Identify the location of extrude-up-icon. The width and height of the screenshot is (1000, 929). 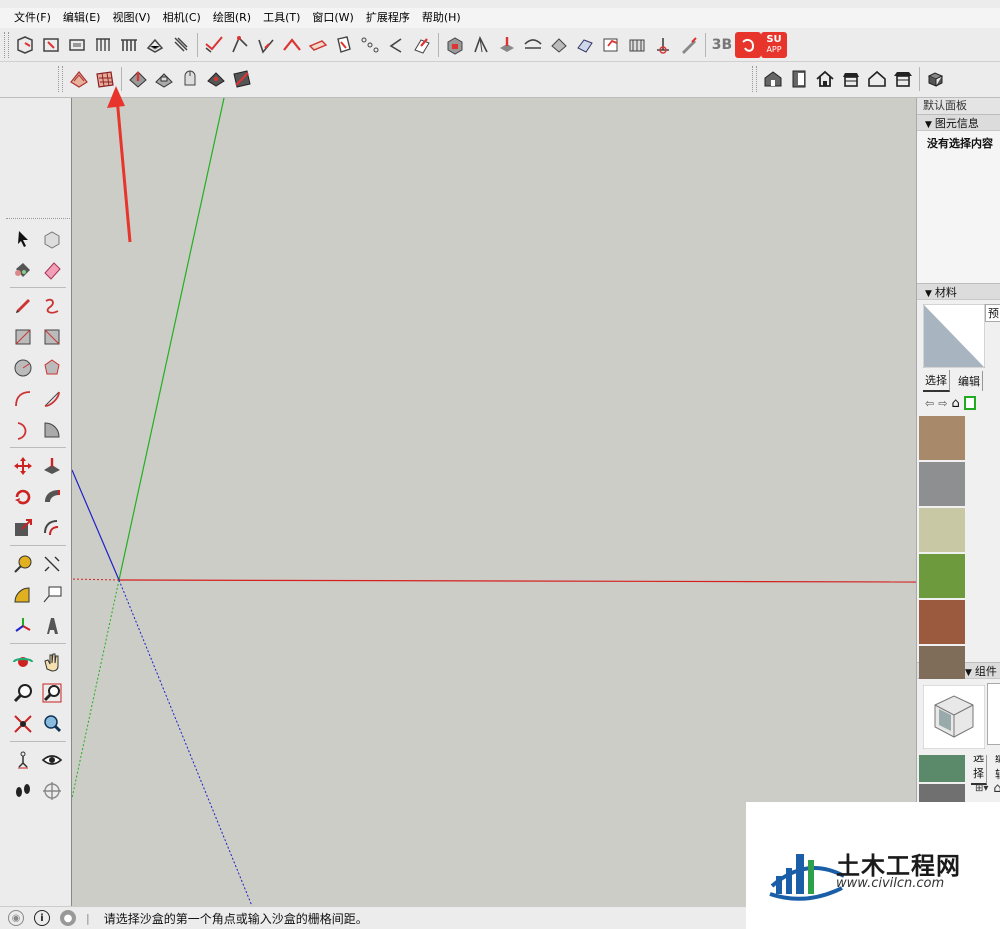
(507, 45).